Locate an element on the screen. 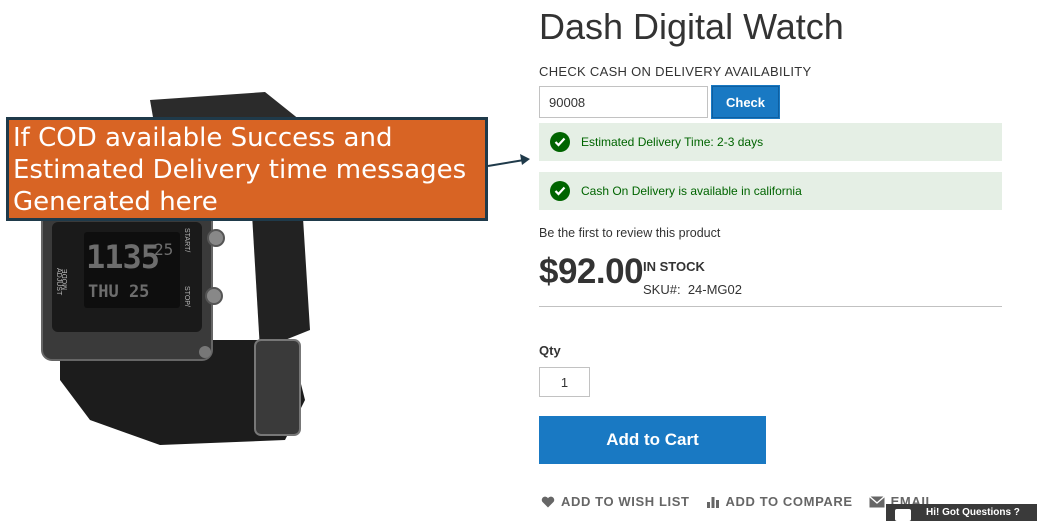  watch-seconds: 25 is located at coordinates (164, 249).